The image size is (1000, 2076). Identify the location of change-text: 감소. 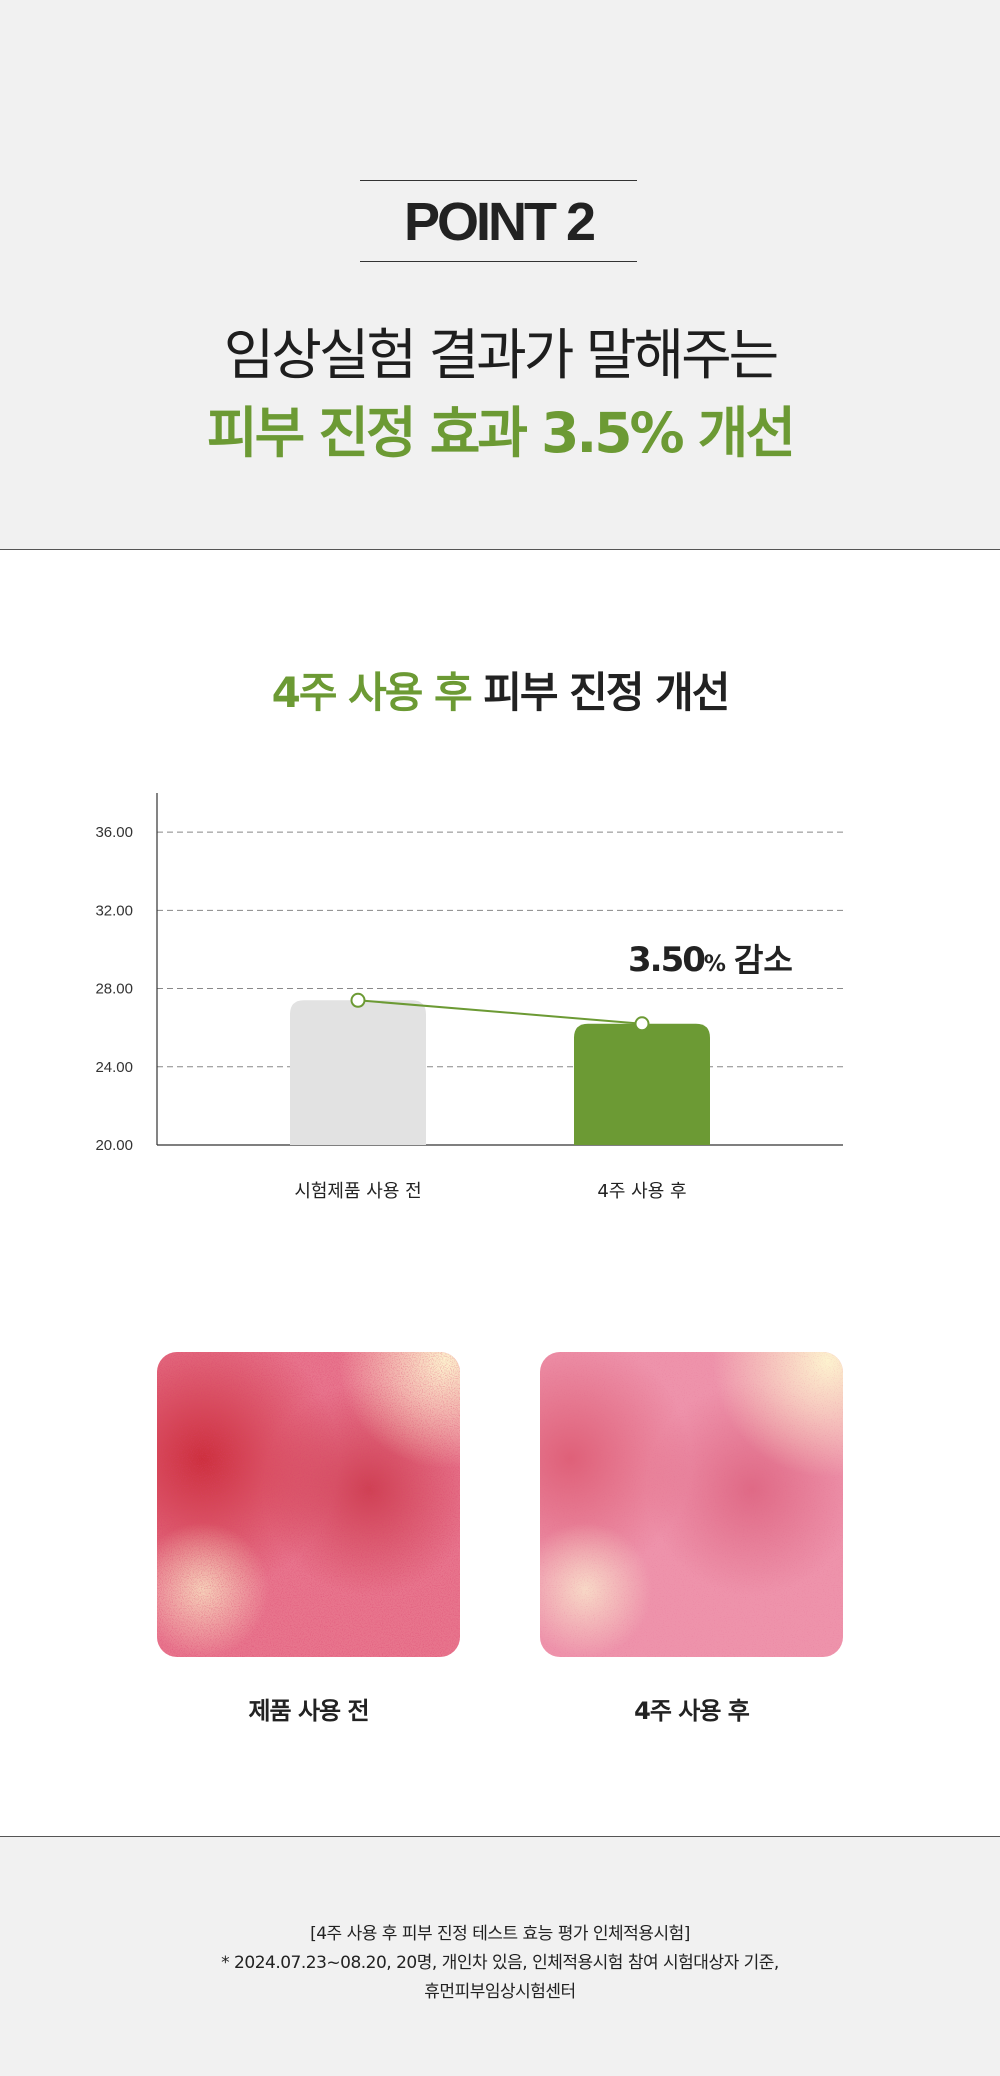
(763, 960).